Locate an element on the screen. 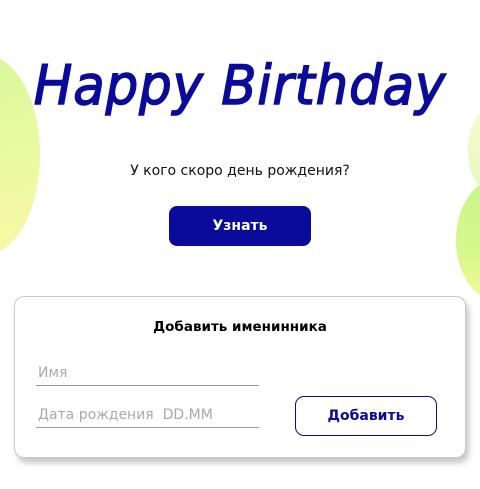  add-button: Добавить is located at coordinates (366, 416).